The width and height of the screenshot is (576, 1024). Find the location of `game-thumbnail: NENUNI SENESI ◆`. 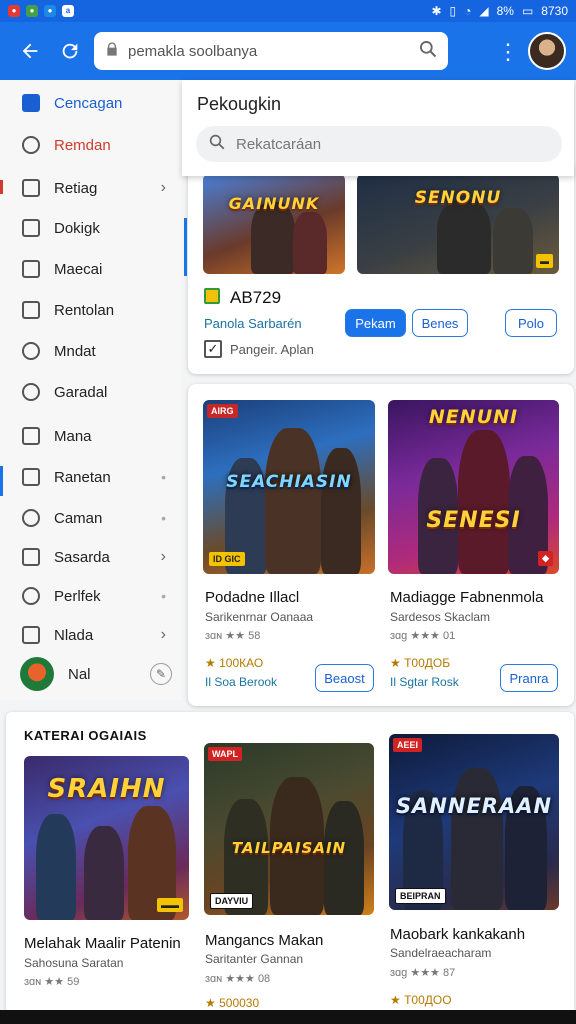

game-thumbnail: NENUNI SENESI ◆ is located at coordinates (473, 487).